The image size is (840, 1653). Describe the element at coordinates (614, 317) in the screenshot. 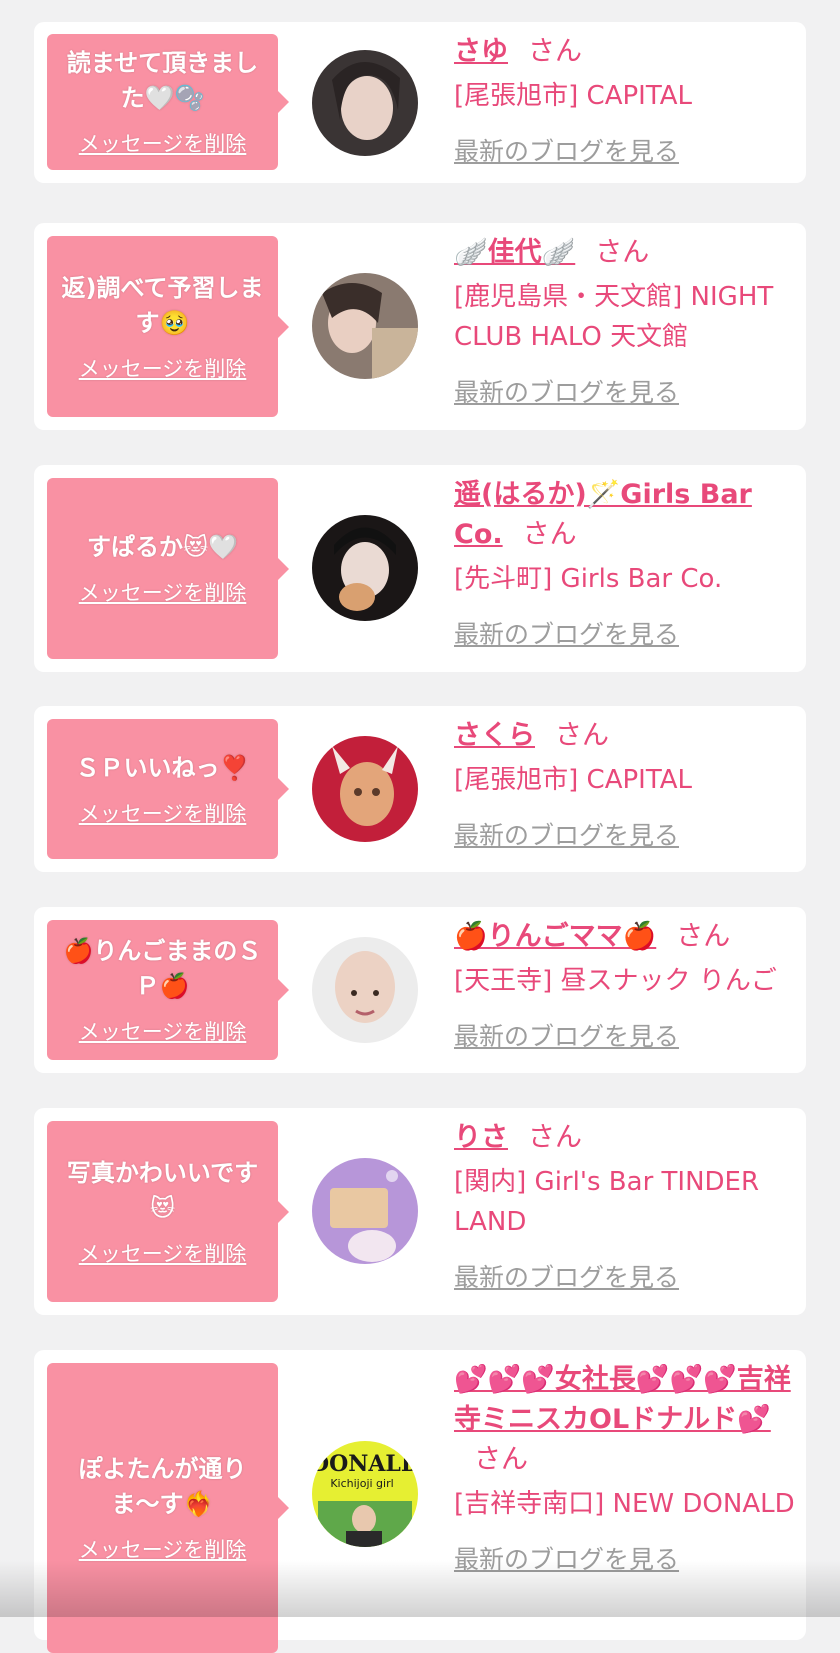

I see `shop-label: [鹿児島県・天文館] NIGHT CLUB HALO 天文館` at that location.